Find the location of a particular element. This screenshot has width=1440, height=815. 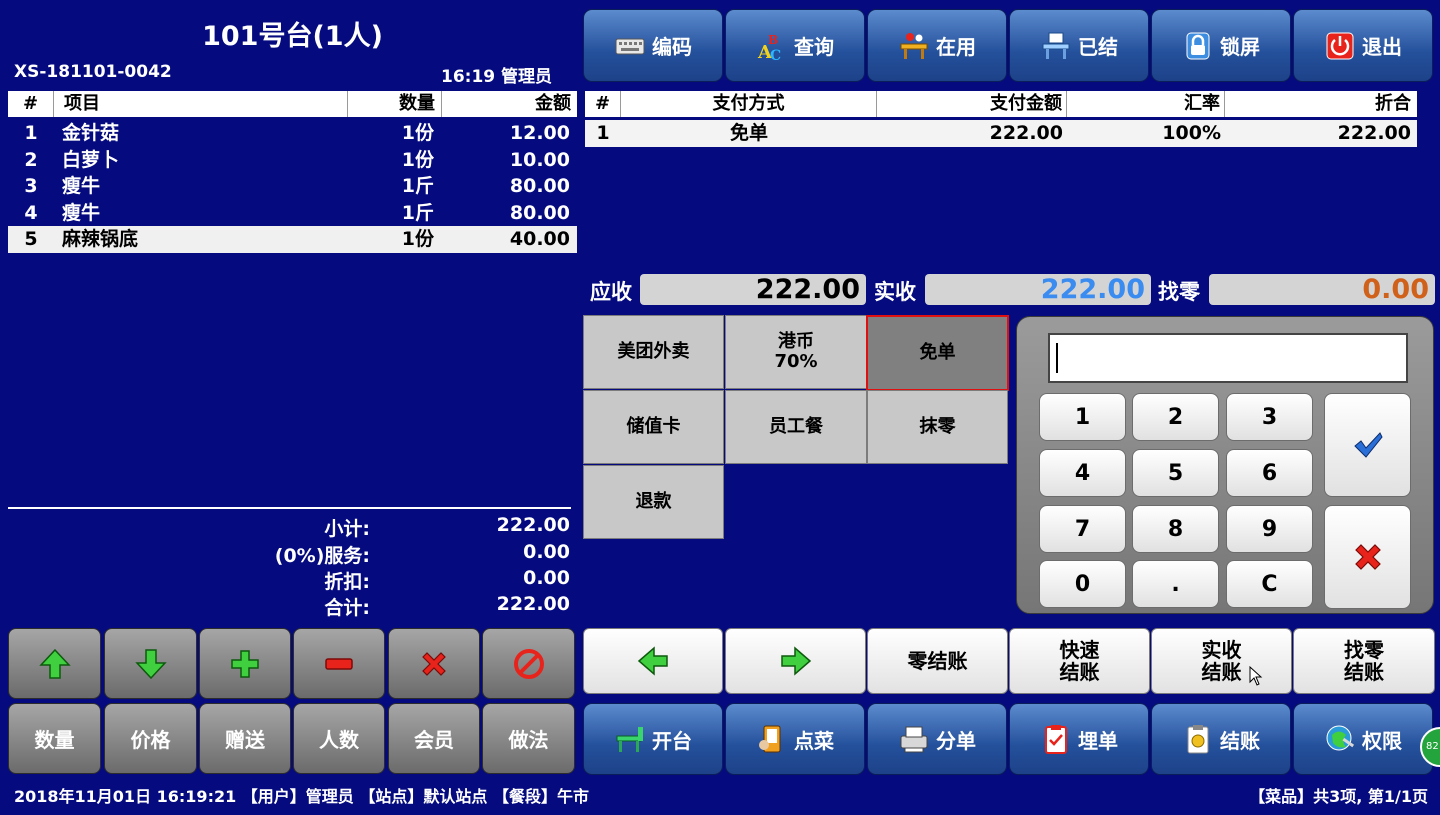

total-label: 合计: is located at coordinates (347, 608).